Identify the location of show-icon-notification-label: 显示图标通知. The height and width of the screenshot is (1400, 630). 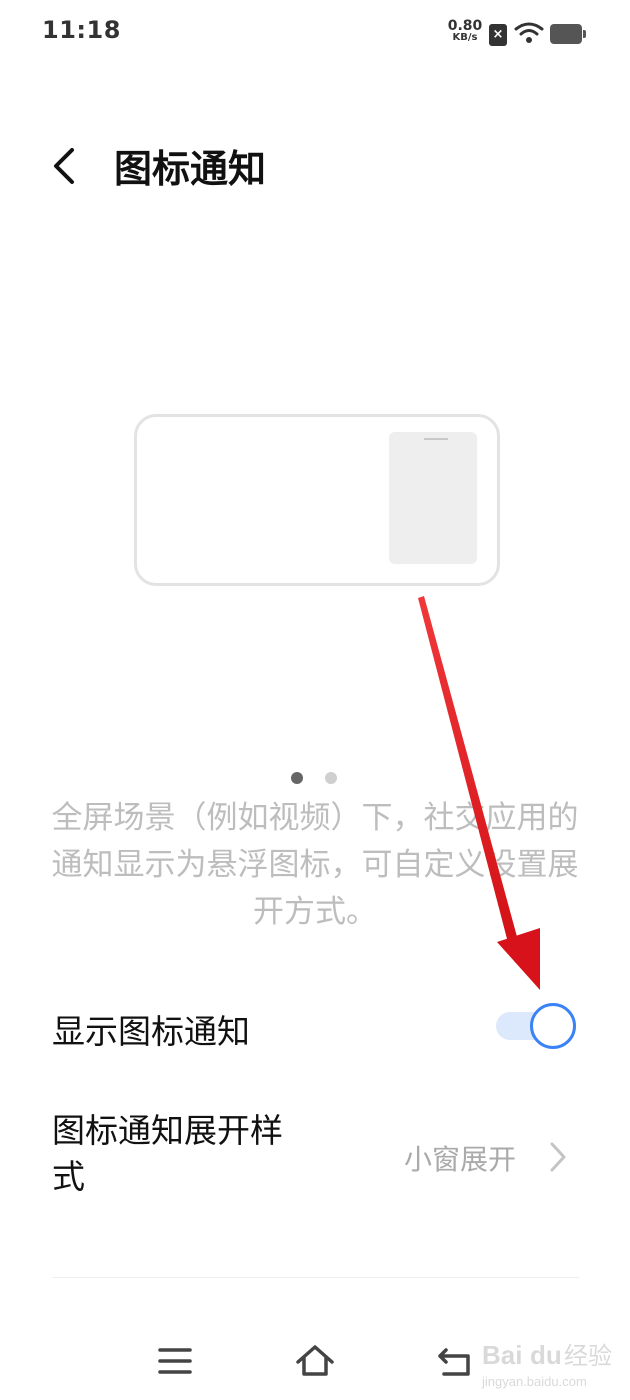
(151, 1031).